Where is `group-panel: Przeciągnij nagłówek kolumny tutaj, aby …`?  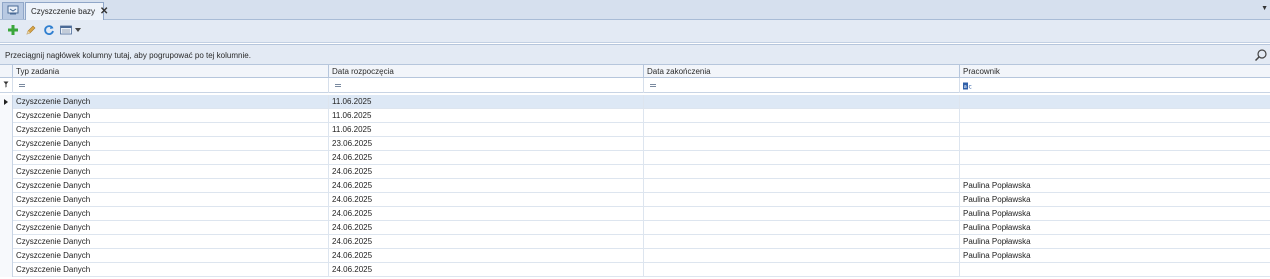 group-panel: Przeciągnij nagłówek kolumny tutaj, aby … is located at coordinates (635, 54).